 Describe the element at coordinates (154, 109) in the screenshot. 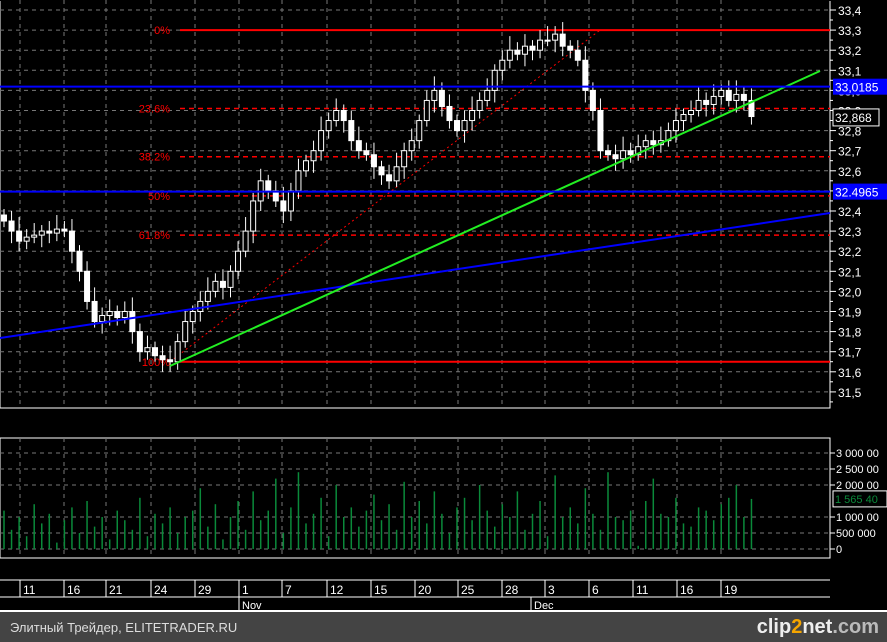

I see `fib-level-label: 23.6%` at that location.